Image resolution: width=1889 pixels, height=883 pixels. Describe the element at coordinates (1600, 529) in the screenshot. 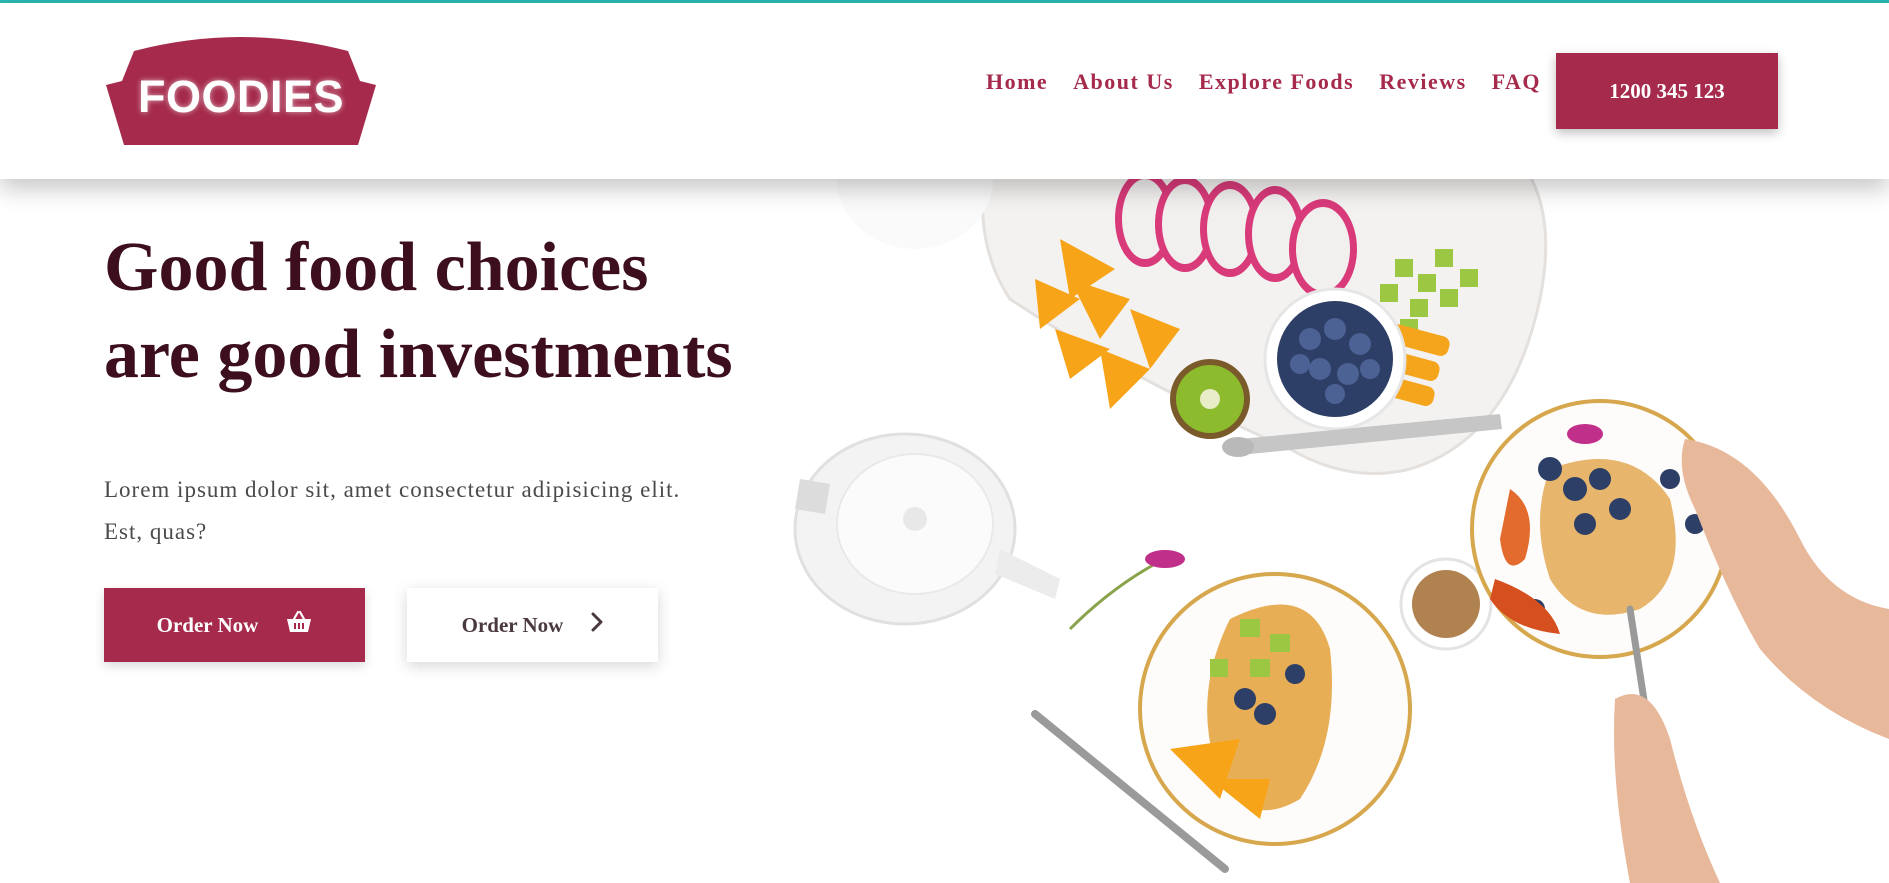

I see `right-plate` at that location.